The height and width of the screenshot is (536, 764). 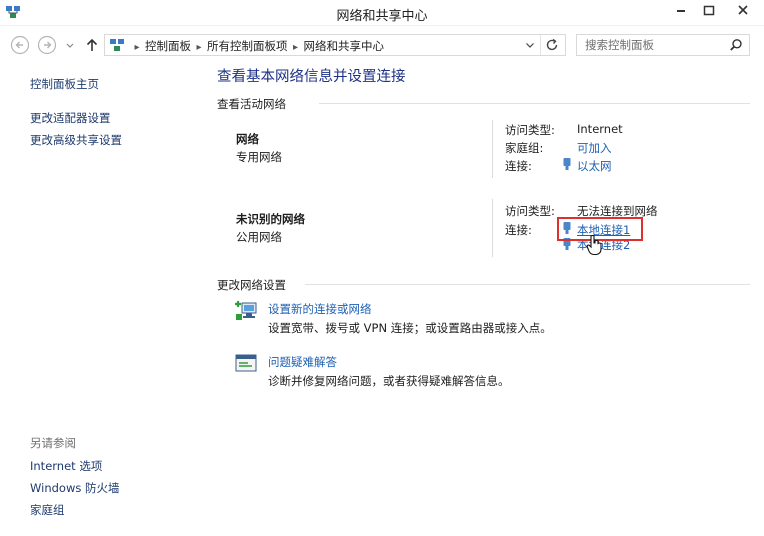 I want to click on new-connection-icon, so click(x=246, y=310).